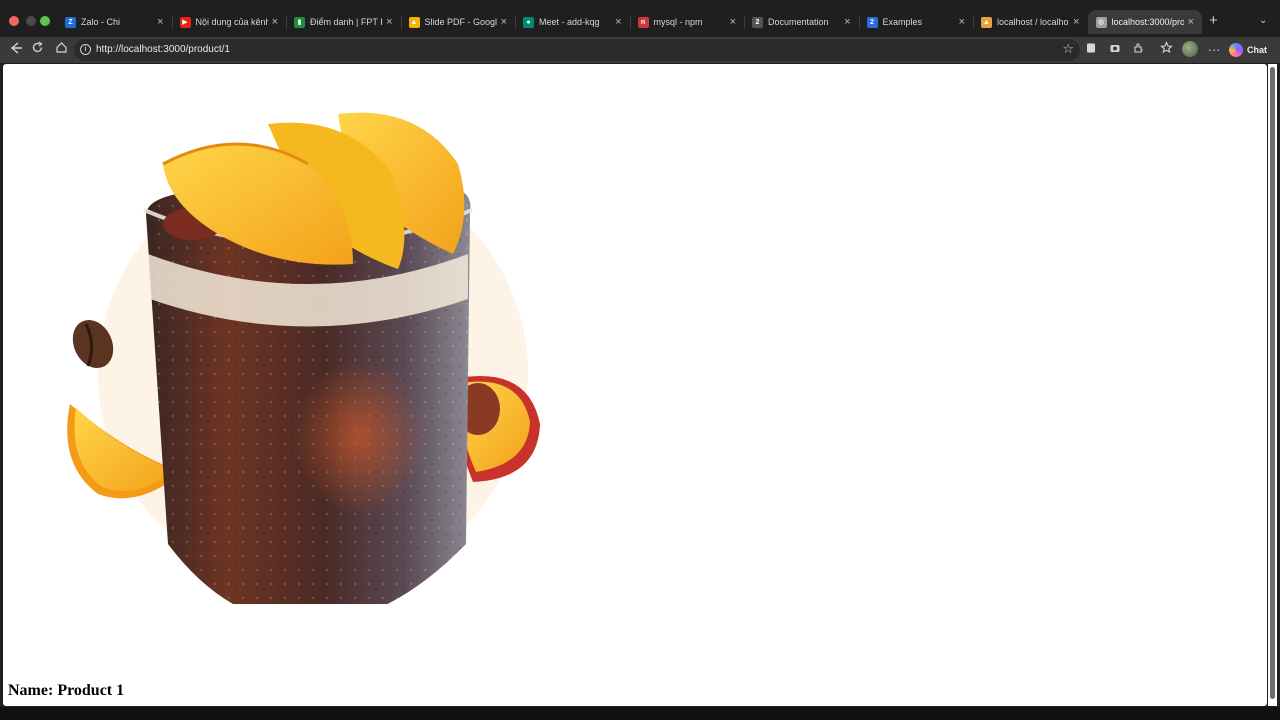 Image resolution: width=1280 pixels, height=720 pixels. I want to click on browser-tab: n mysql - npm ×, so click(687, 22).